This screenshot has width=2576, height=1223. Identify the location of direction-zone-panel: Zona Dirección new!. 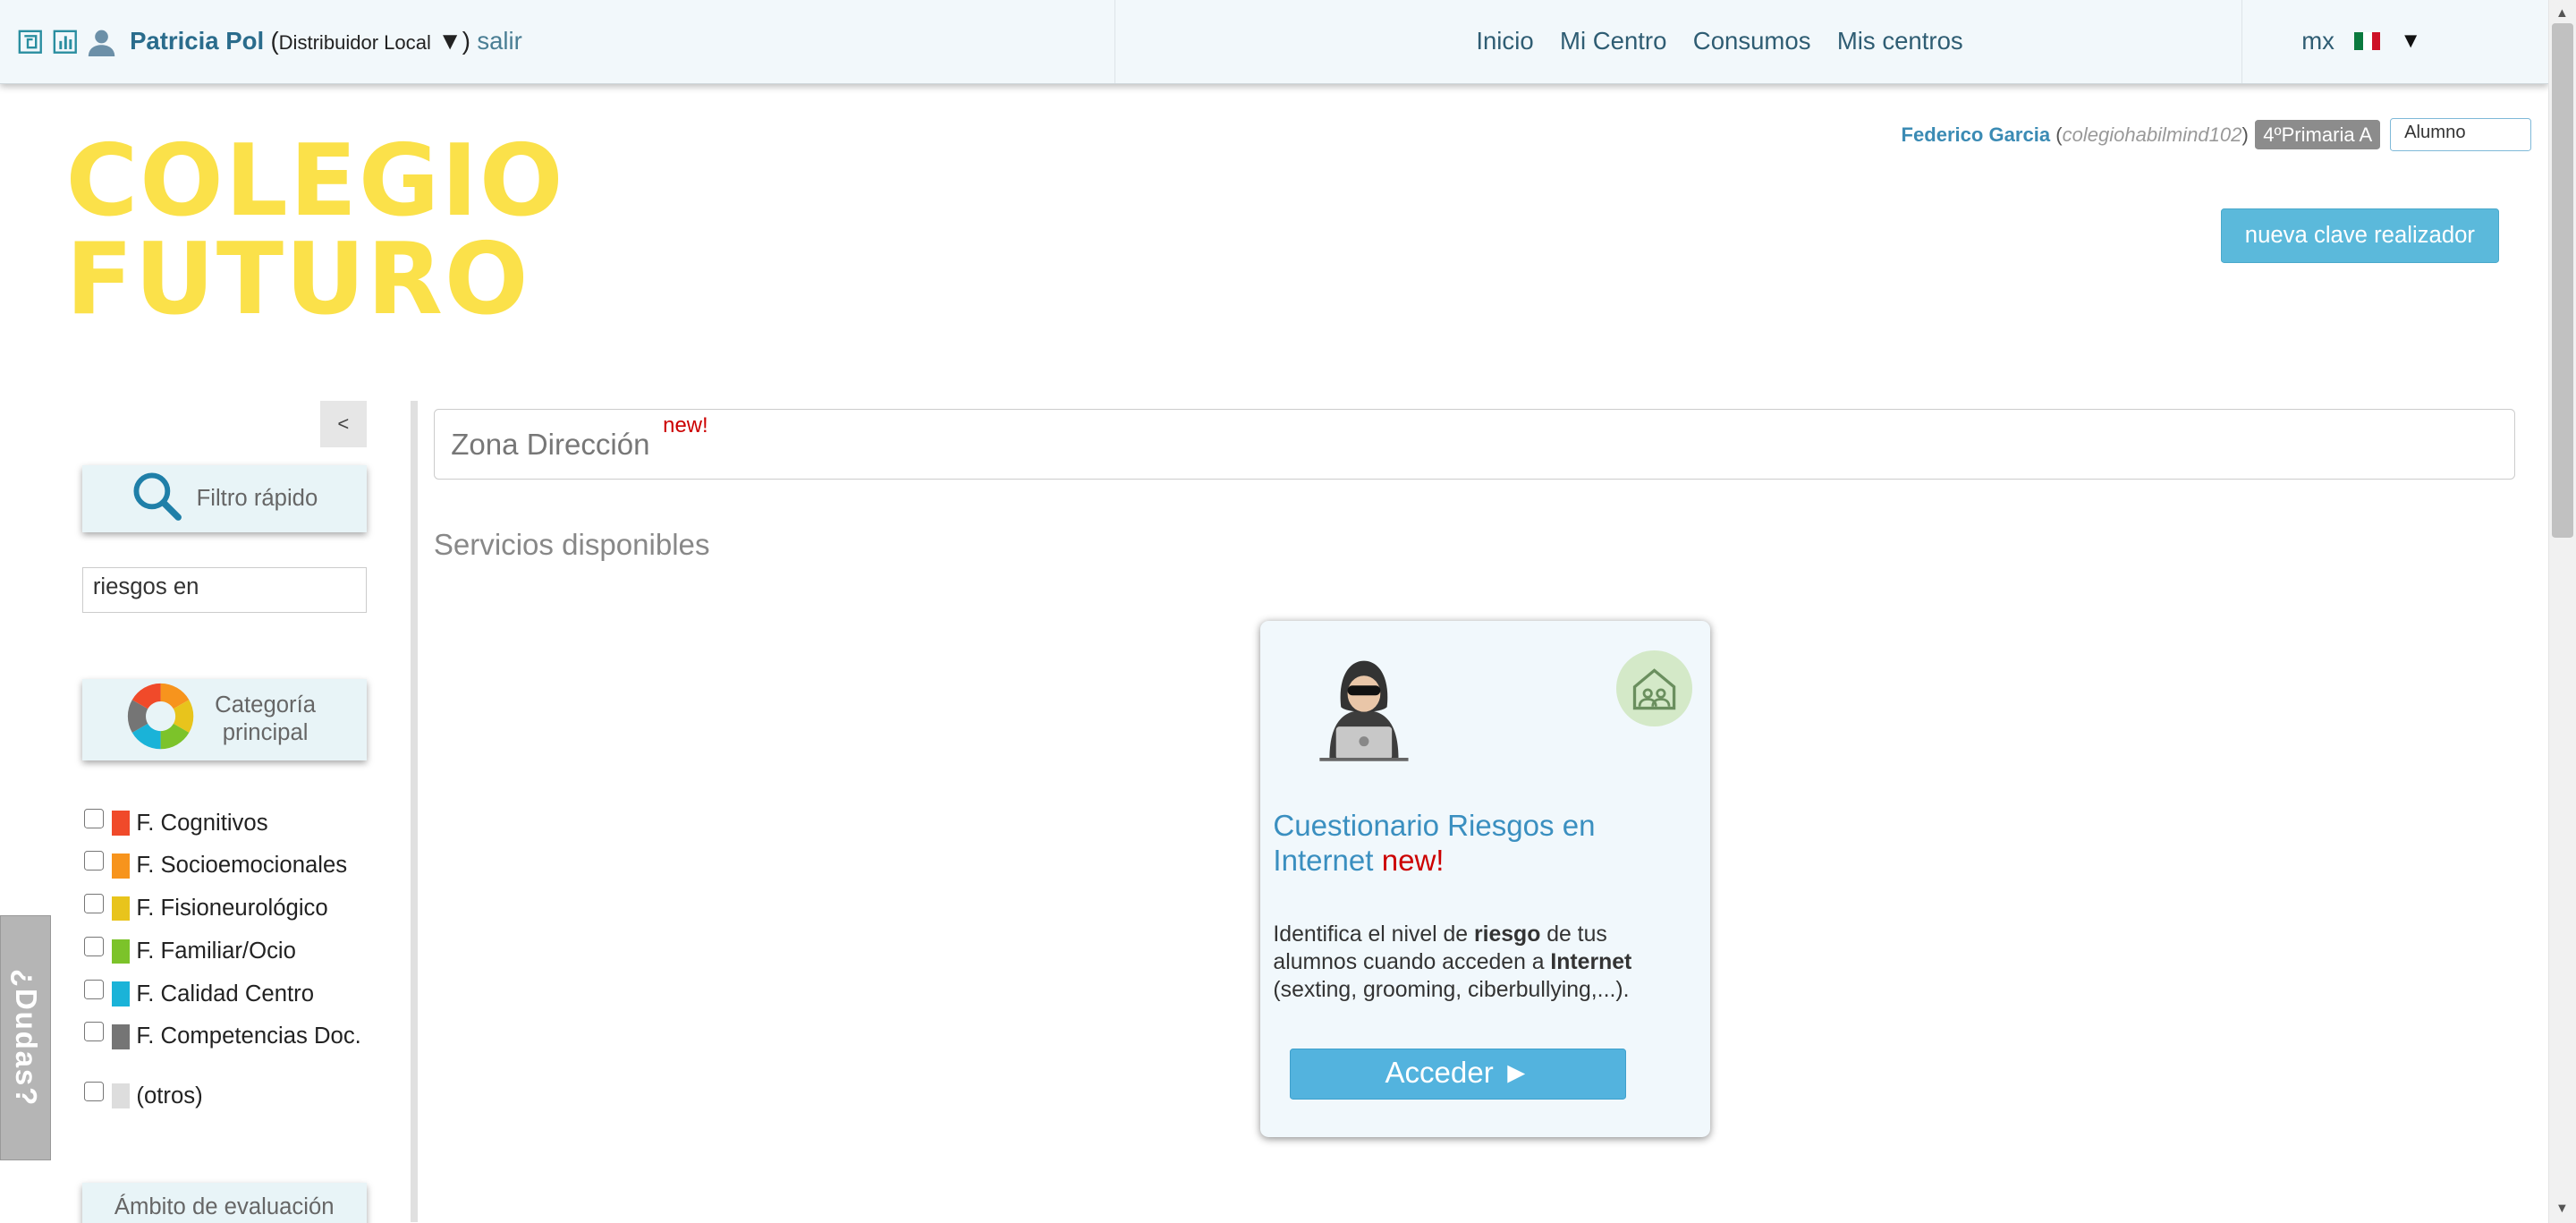
(1474, 444).